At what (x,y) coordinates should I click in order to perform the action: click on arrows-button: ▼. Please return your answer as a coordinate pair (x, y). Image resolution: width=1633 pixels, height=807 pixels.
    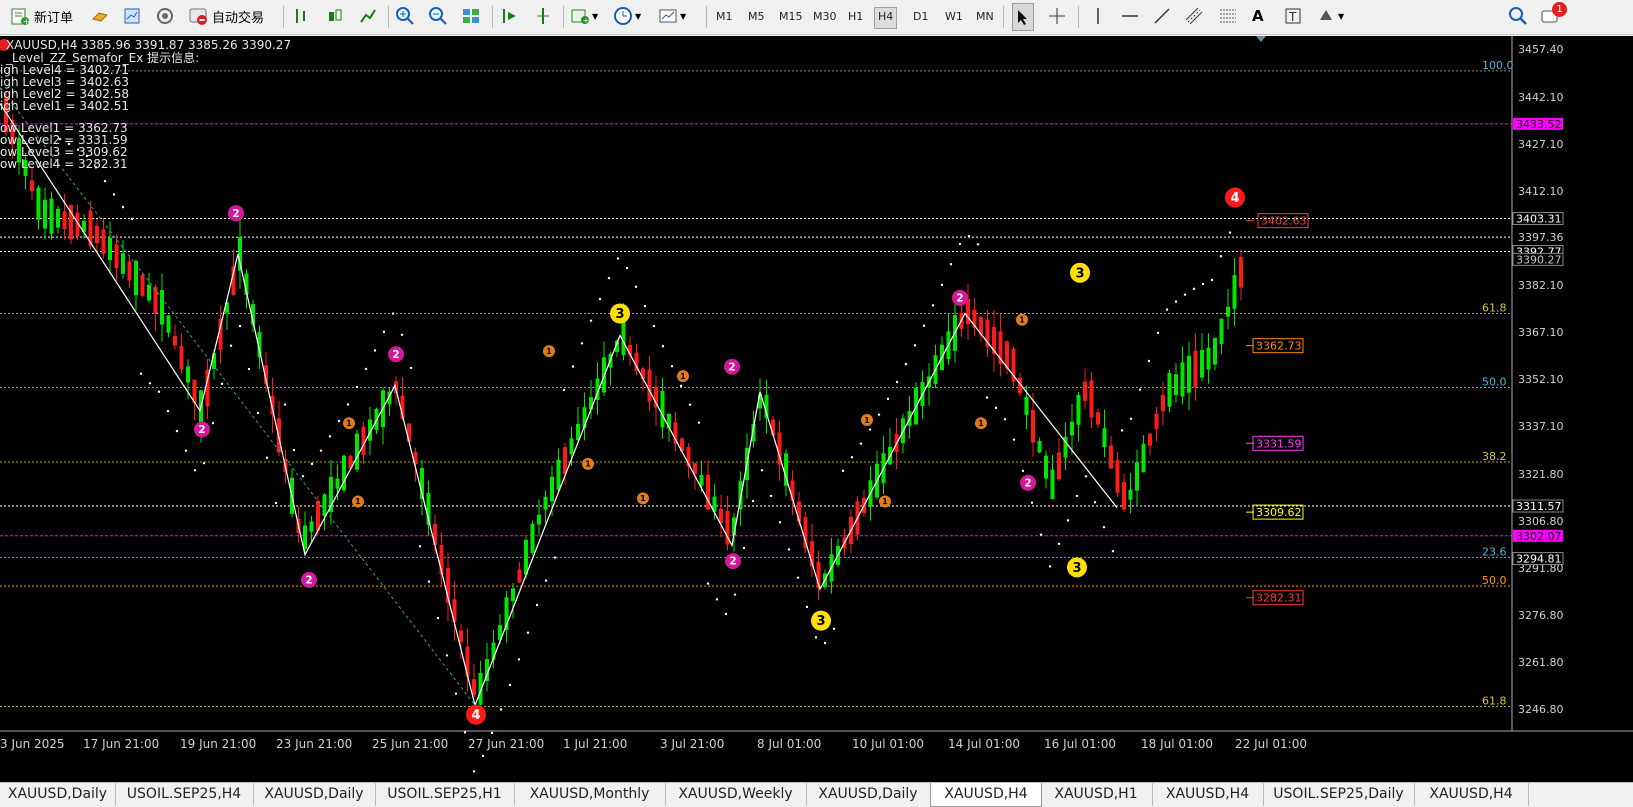
    Looking at the image, I should click on (1330, 16).